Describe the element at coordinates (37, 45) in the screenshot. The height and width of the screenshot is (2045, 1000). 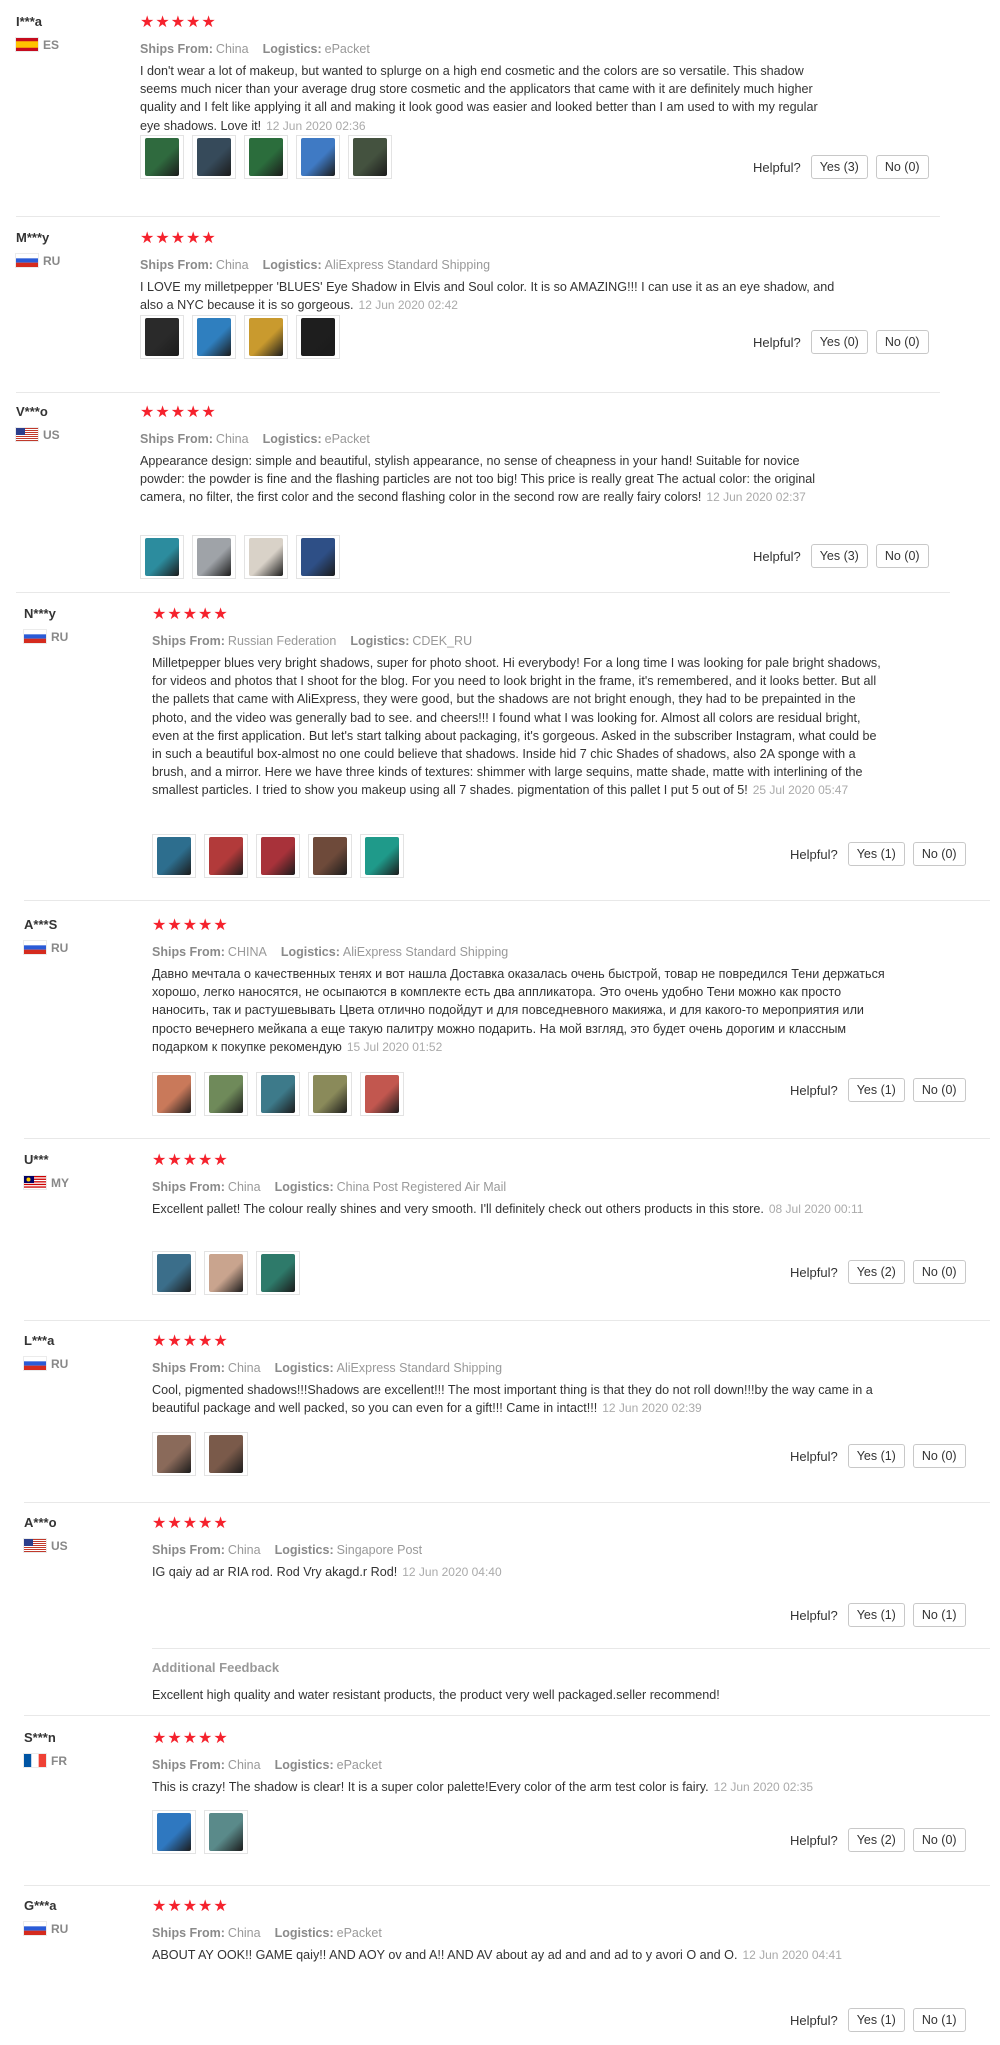
I see `reviewer-country: ES` at that location.